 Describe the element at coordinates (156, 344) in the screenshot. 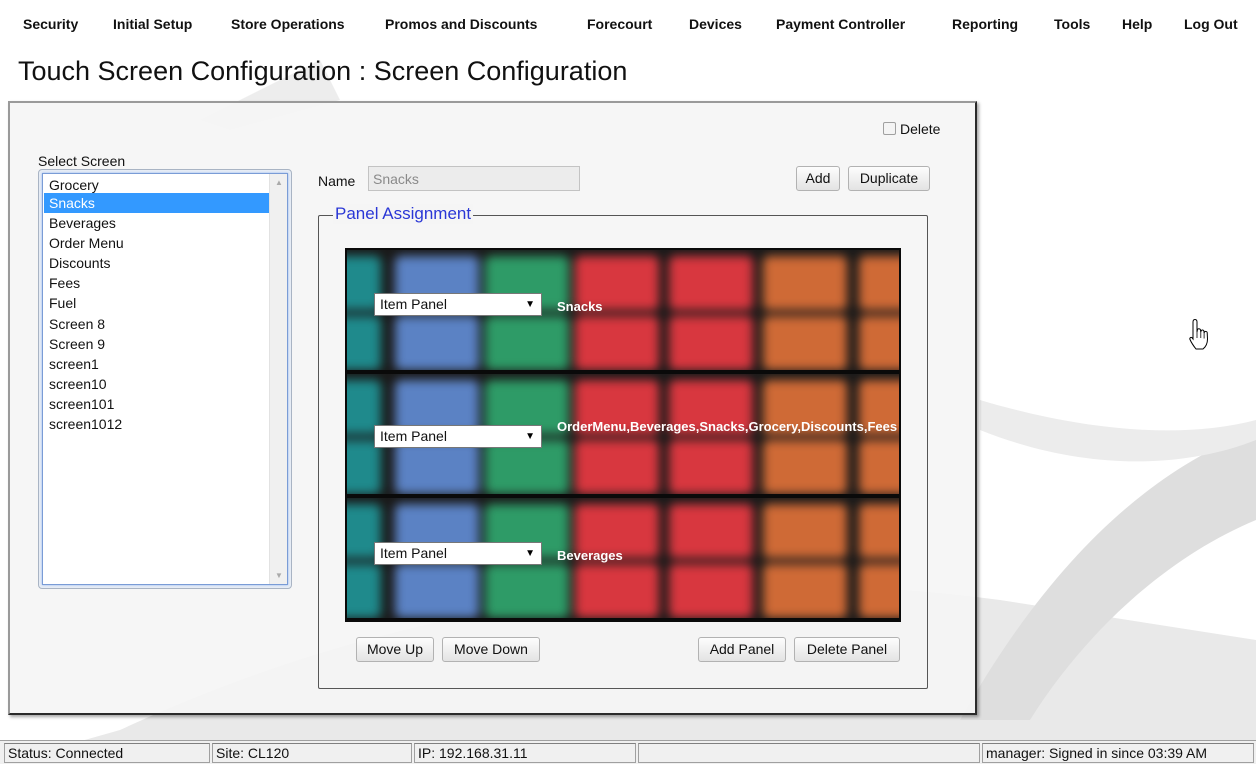

I see `screen-list-item: Screen 9` at that location.